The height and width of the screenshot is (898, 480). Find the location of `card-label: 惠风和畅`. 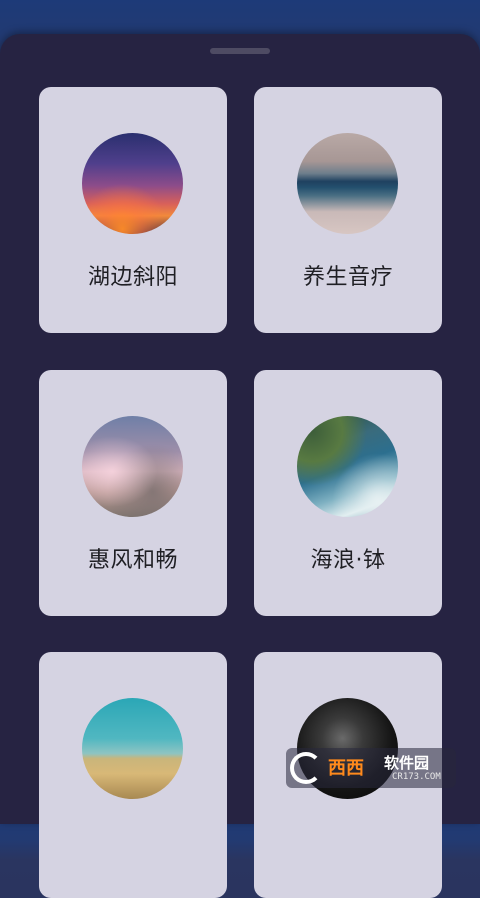

card-label: 惠风和畅 is located at coordinates (132, 560).